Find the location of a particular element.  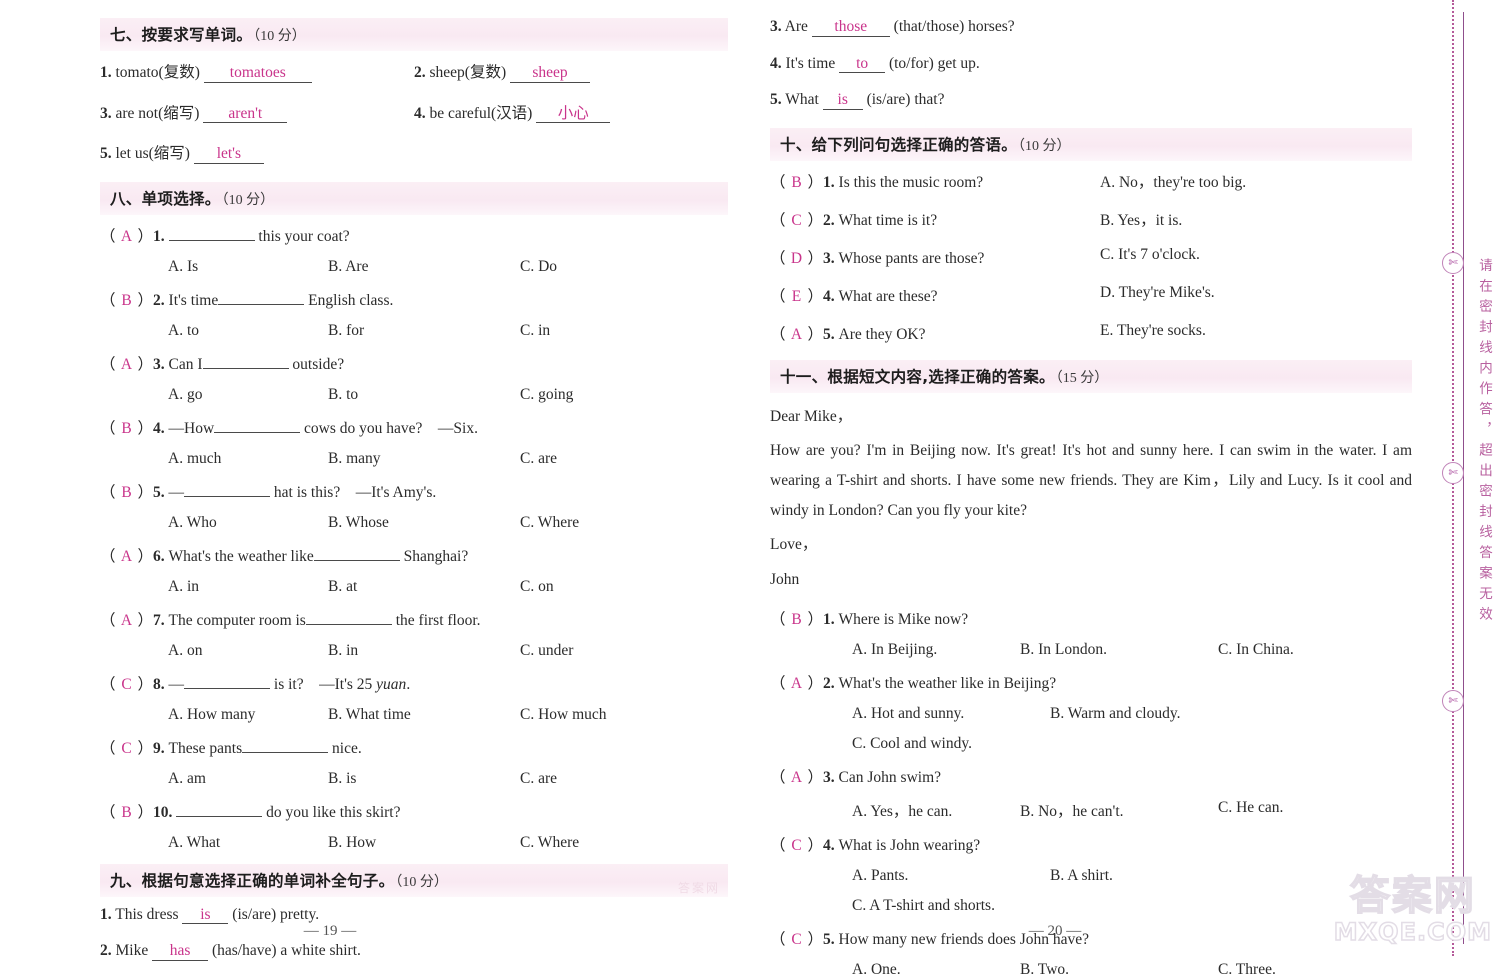

chosen-answer: B is located at coordinates (126, 812).